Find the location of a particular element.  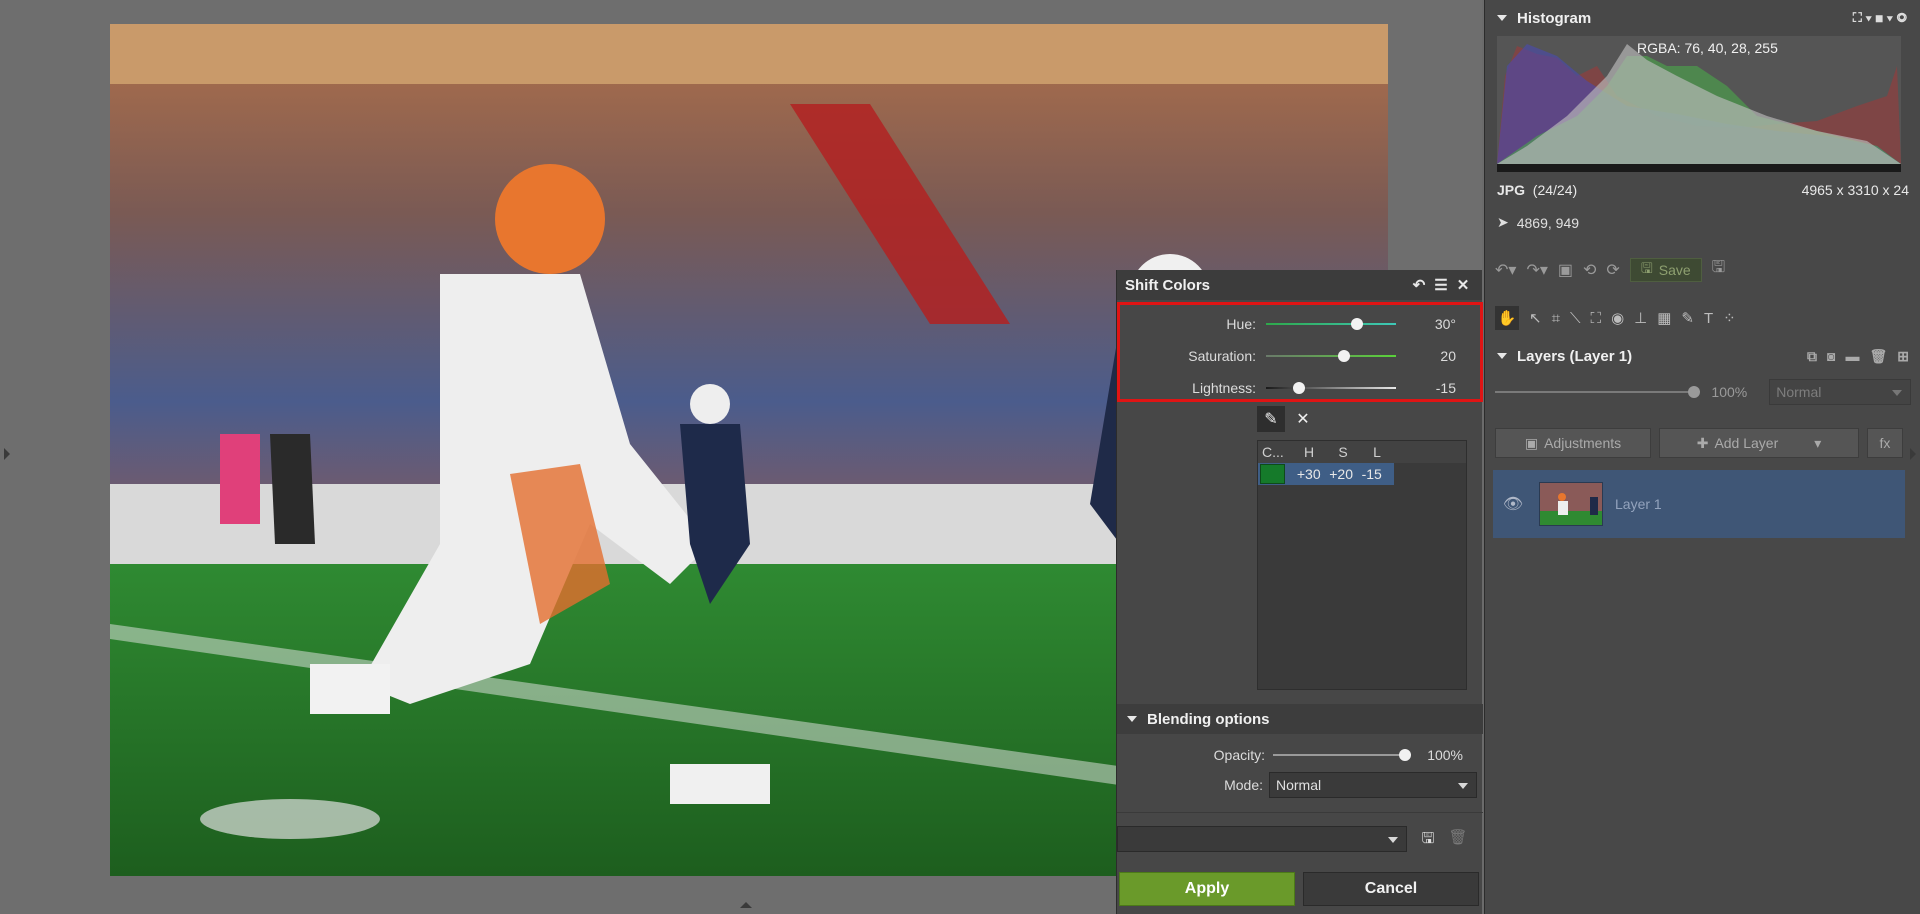

folder-icon: ▬ is located at coordinates (1852, 356).